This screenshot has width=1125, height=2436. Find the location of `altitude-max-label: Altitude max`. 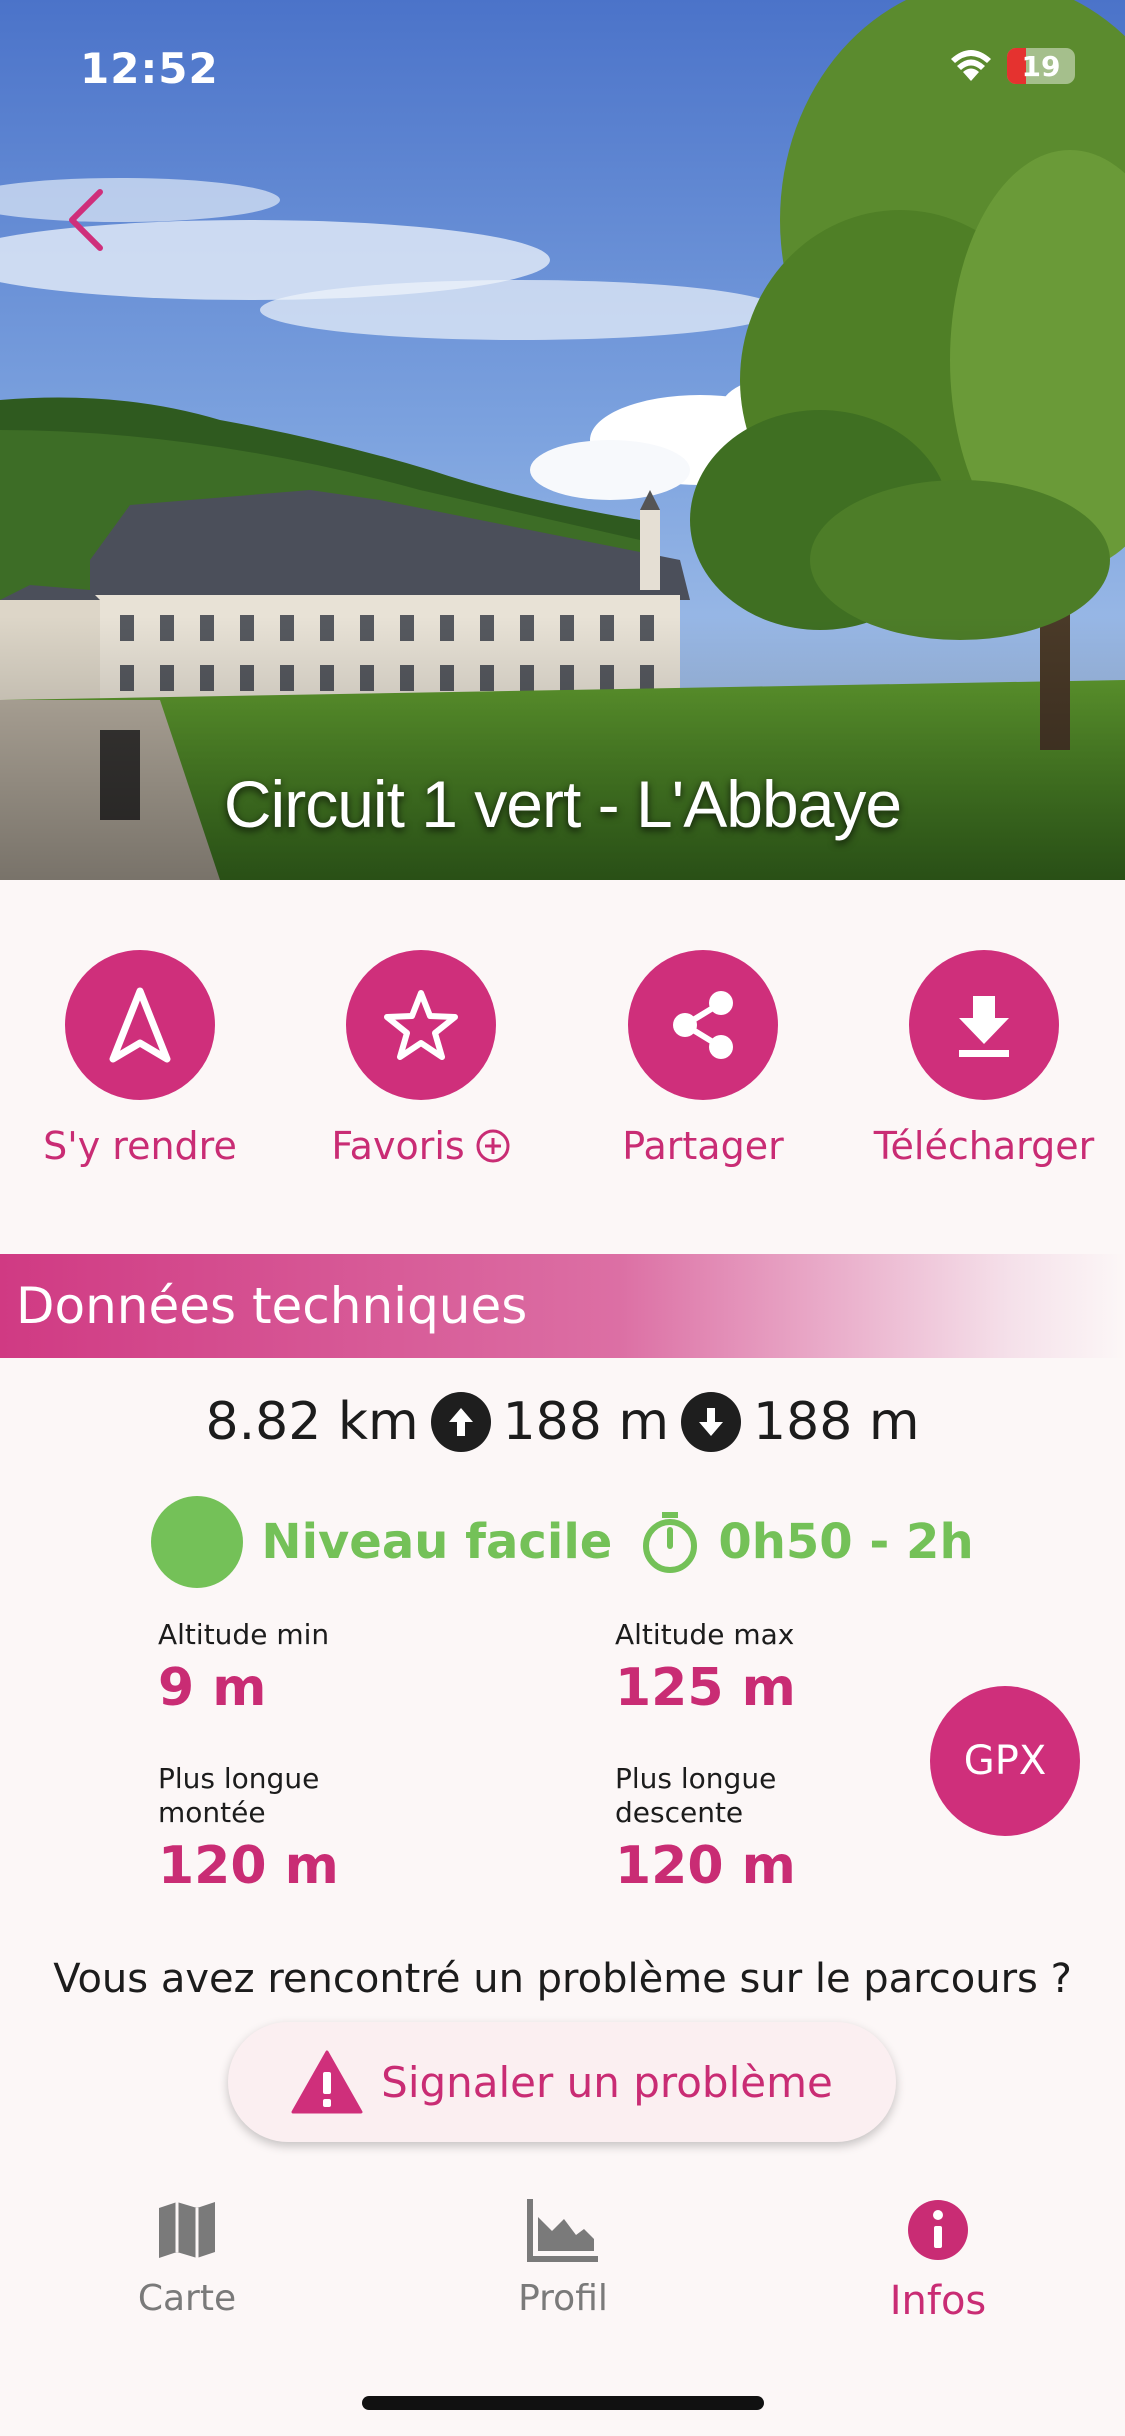

altitude-max-label: Altitude max is located at coordinates (705, 1634).